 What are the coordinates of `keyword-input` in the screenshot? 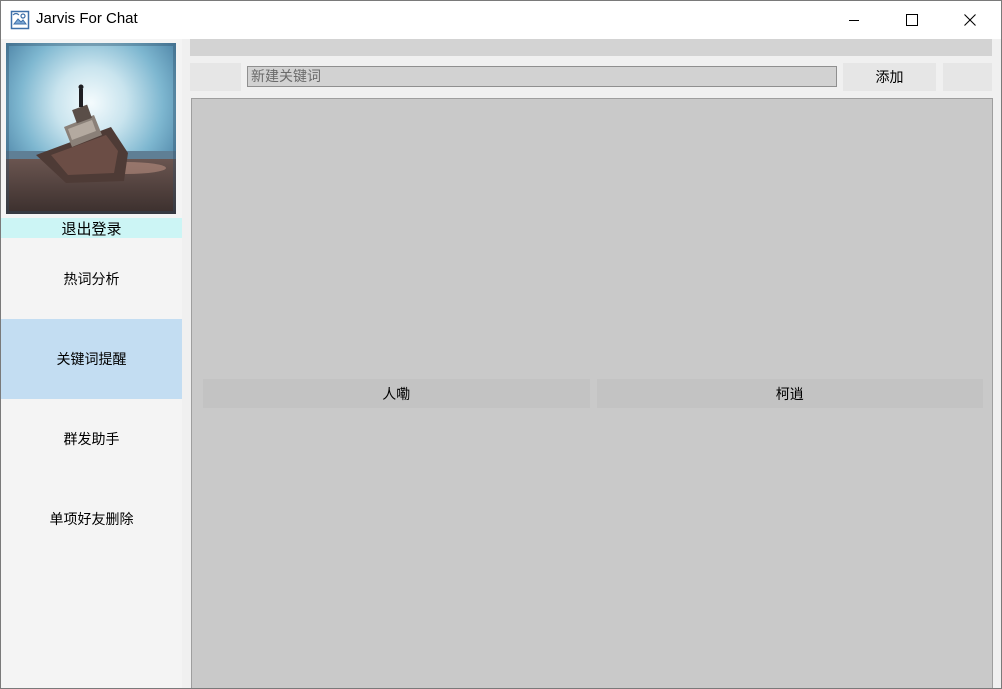 It's located at (542, 76).